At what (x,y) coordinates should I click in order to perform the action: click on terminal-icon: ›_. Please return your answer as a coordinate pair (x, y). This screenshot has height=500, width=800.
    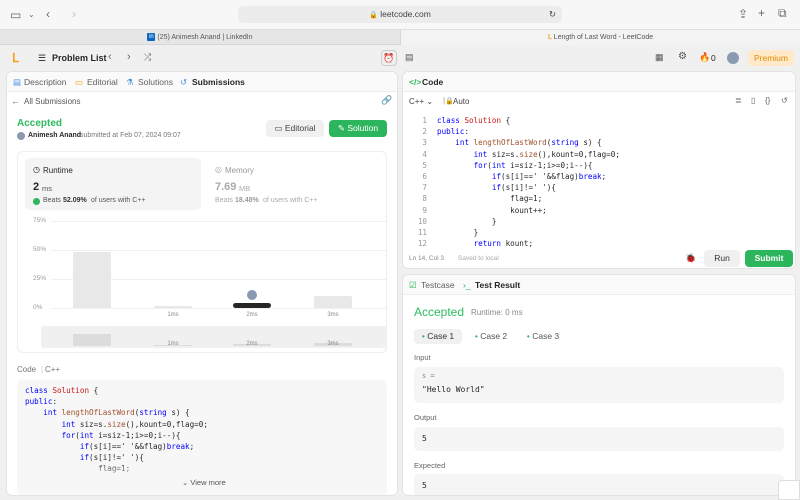
    Looking at the image, I should click on (467, 285).